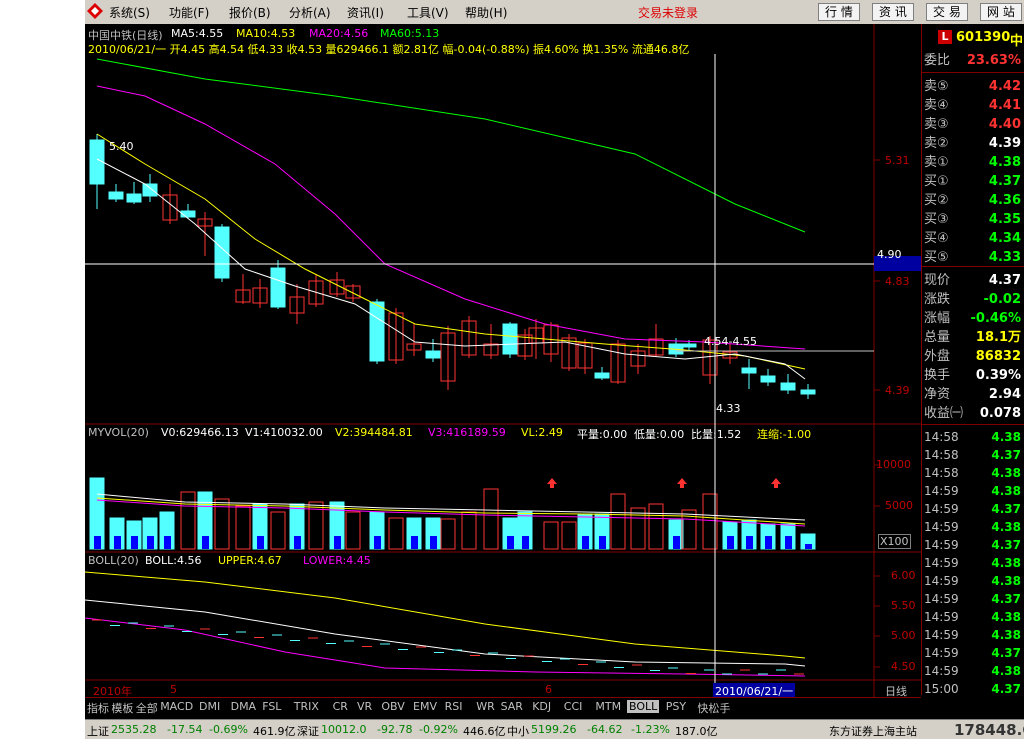 The height and width of the screenshot is (739, 1024). What do you see at coordinates (113, 560) in the screenshot?
I see `boll-title: BOLL(20)` at bounding box center [113, 560].